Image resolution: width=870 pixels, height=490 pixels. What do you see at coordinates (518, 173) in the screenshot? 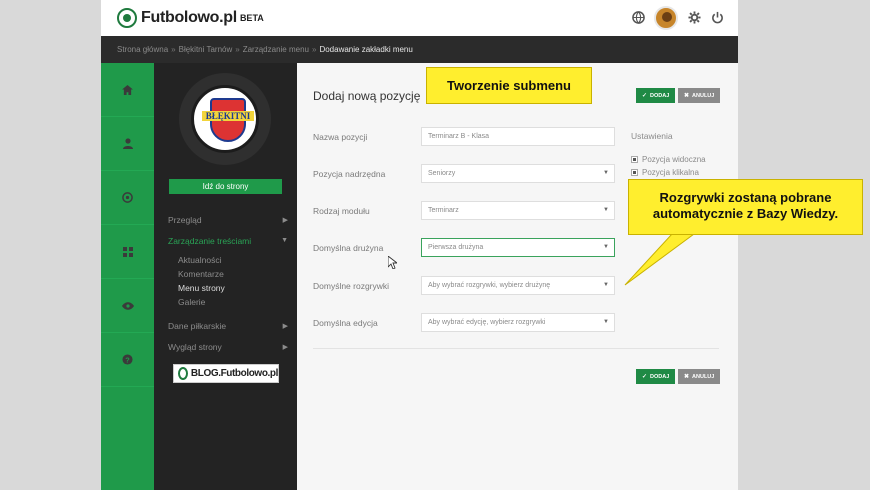
I see `parent-item-select: Seniorzy ▼` at bounding box center [518, 173].